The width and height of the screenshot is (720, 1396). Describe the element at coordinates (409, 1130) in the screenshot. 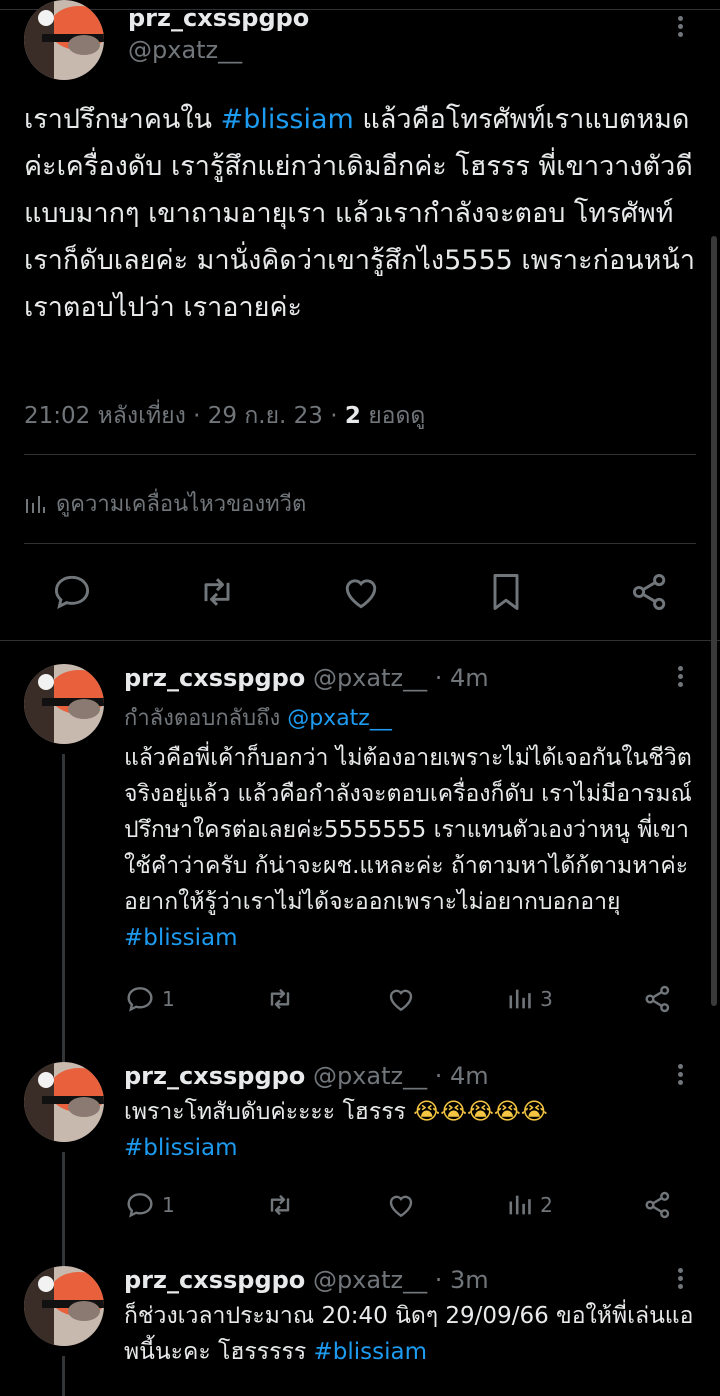

I see `reply-text: เพราะโทสับดับค่ะะะะ โฮรรร 😭😭😭😭😭 #blissiam` at that location.